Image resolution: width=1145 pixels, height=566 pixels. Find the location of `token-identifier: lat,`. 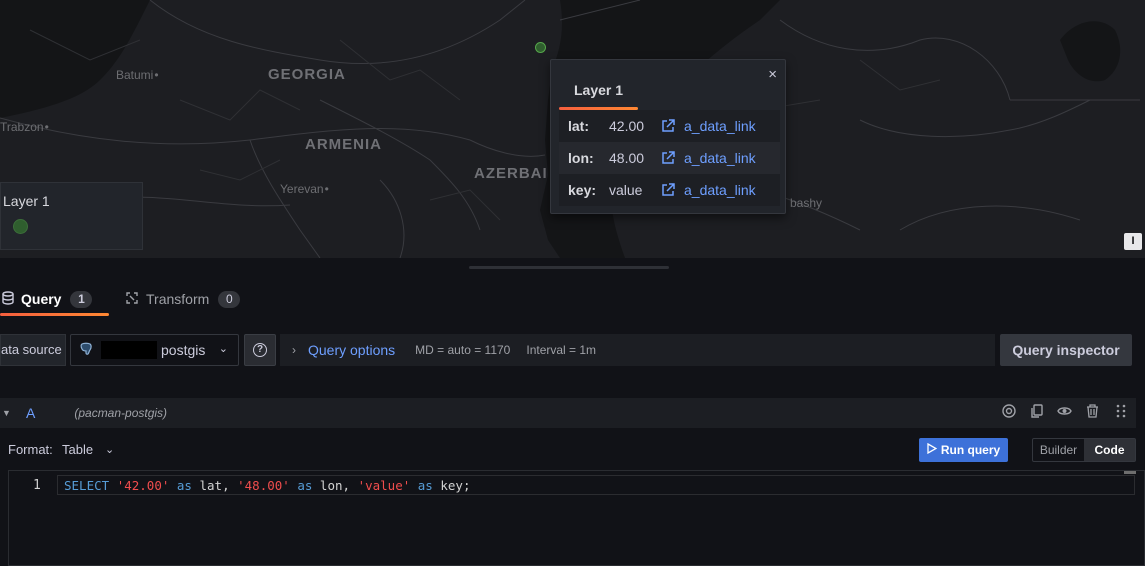

token-identifier: lat, is located at coordinates (214, 485).